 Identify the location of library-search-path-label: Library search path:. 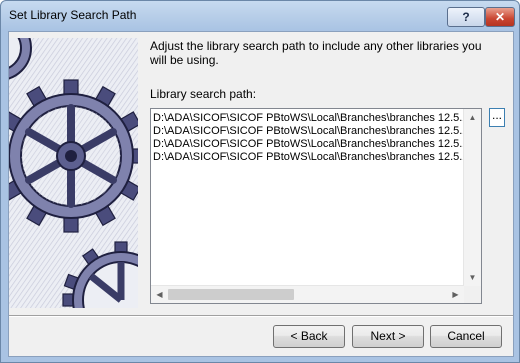
(203, 94).